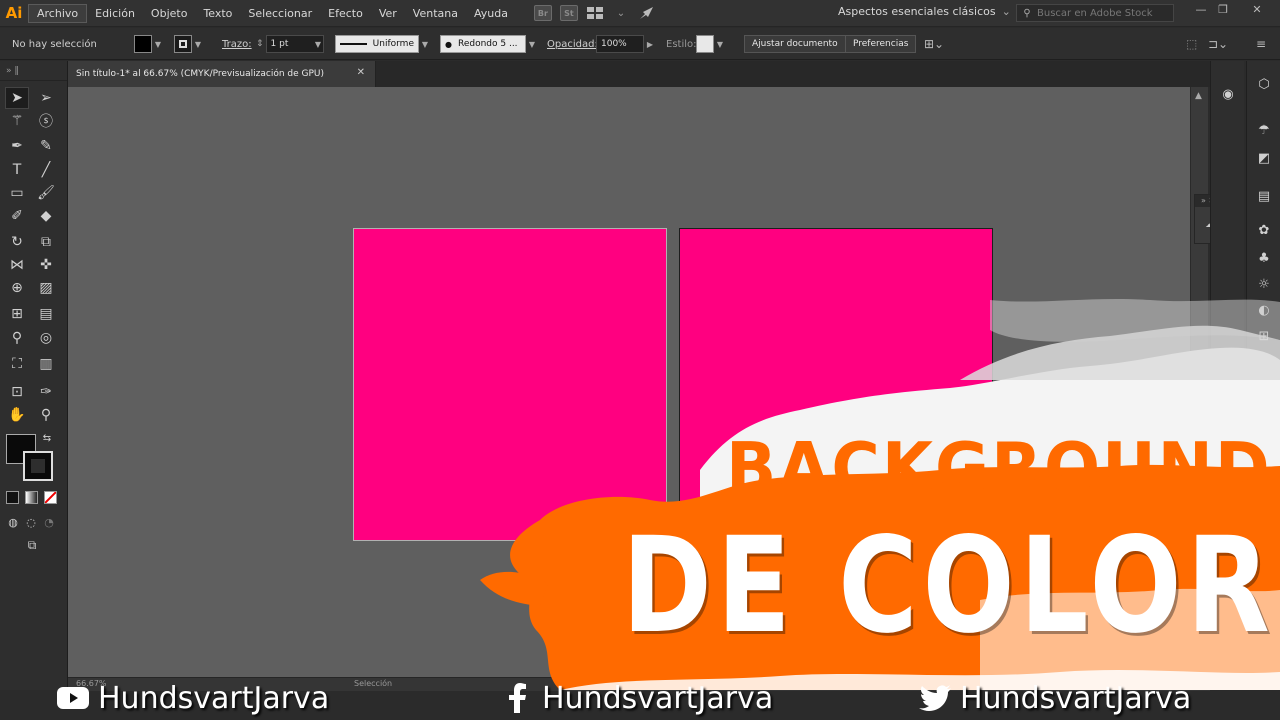  Describe the element at coordinates (46, 121) in the screenshot. I see `lasso-icon: ⓢ` at that location.